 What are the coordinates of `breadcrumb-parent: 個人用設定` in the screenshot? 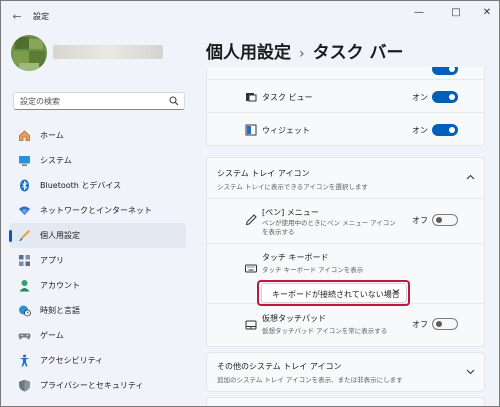 It's located at (248, 53).